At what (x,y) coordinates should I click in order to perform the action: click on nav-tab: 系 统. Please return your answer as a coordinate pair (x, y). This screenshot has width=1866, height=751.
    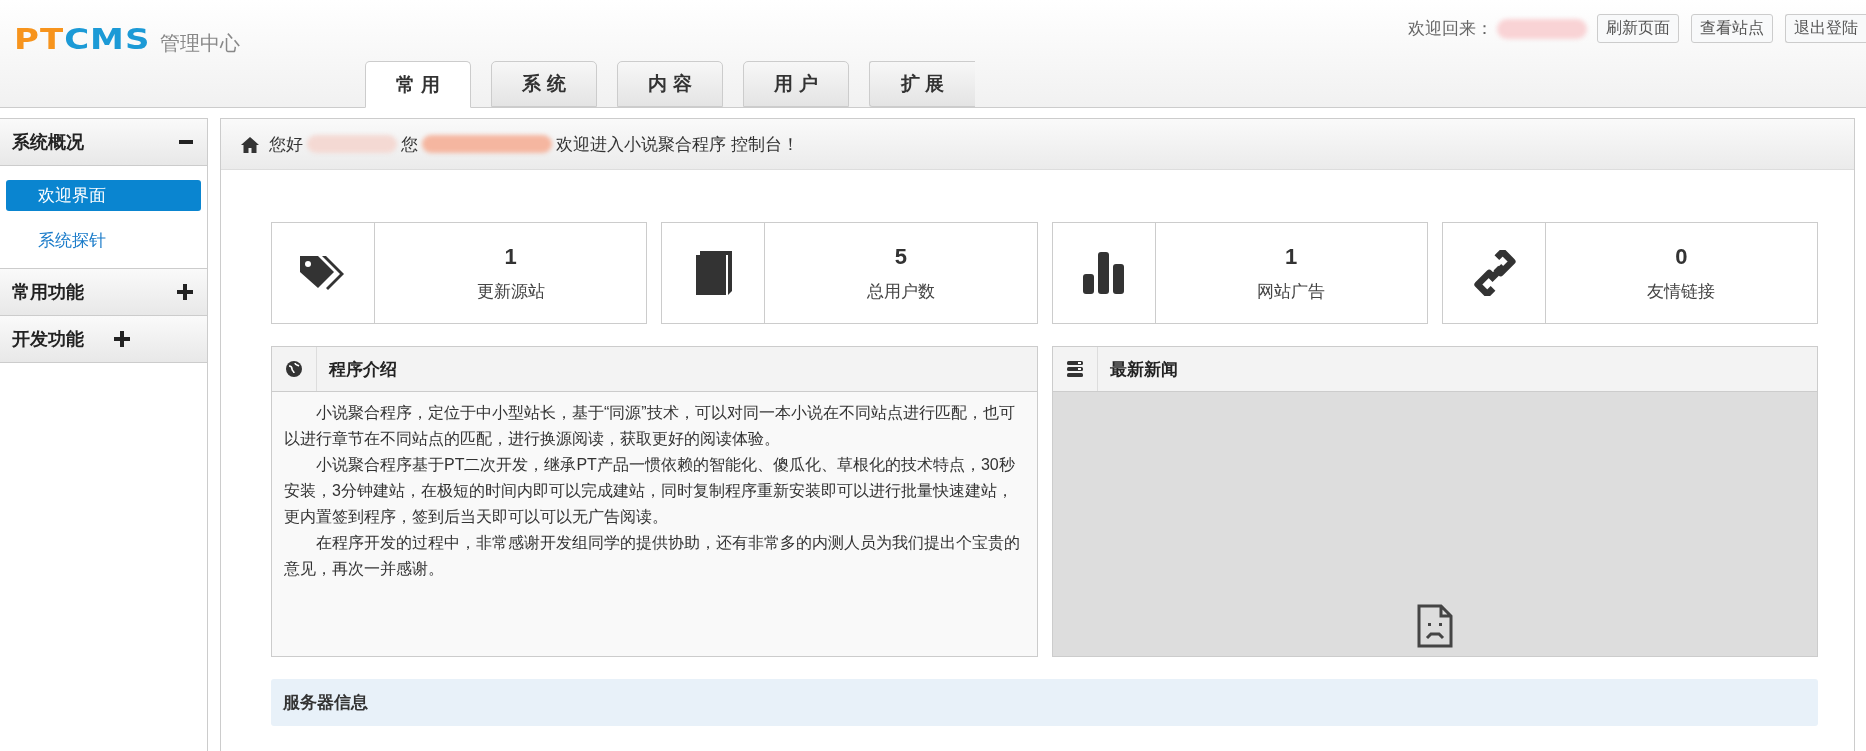
    Looking at the image, I should click on (544, 84).